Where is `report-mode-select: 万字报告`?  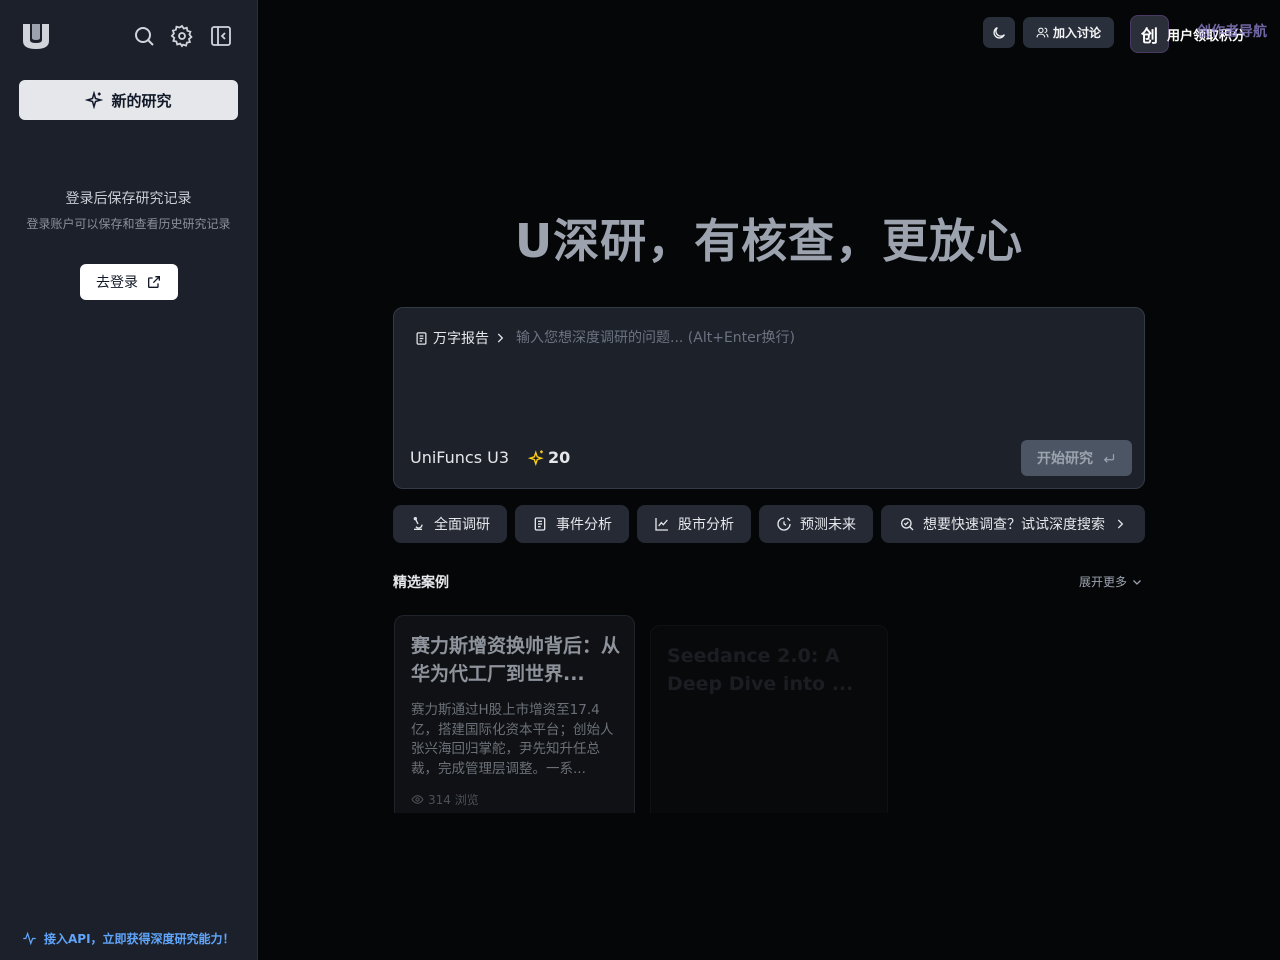
report-mode-select: 万字报告 is located at coordinates (460, 338).